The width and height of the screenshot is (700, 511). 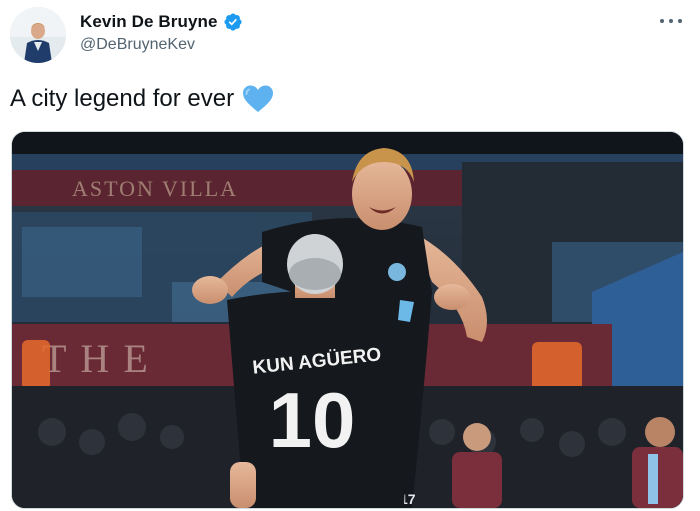 What do you see at coordinates (122, 98) in the screenshot?
I see `tweet-text-content: A city legend for ever` at bounding box center [122, 98].